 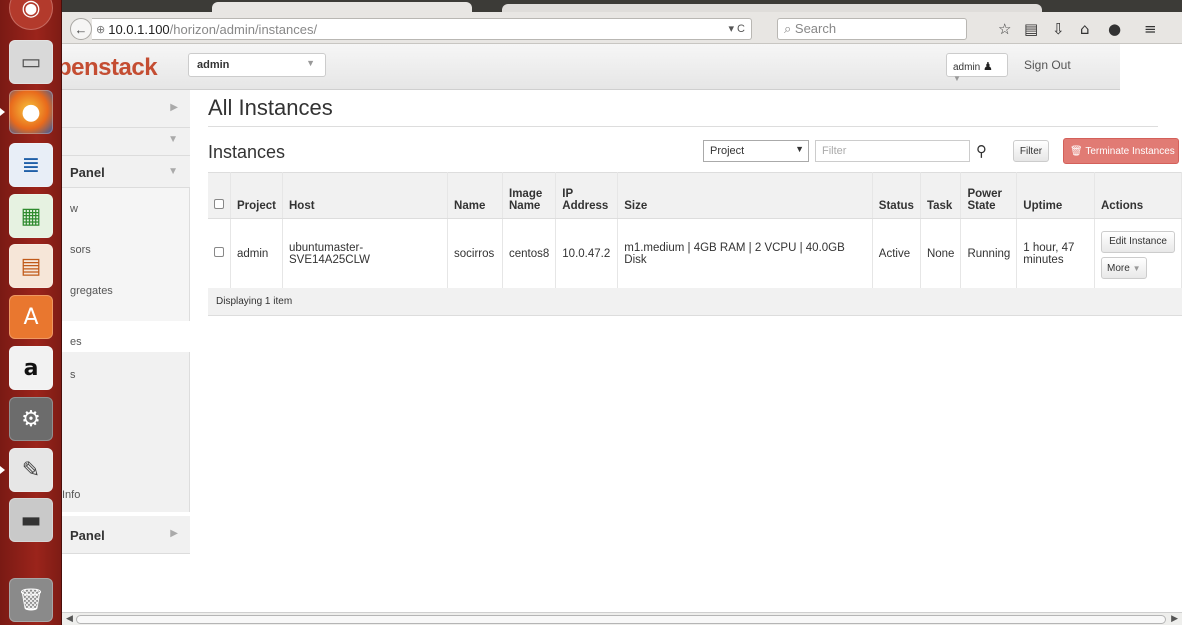 I want to click on filter-input: Filter, so click(x=892, y=151).